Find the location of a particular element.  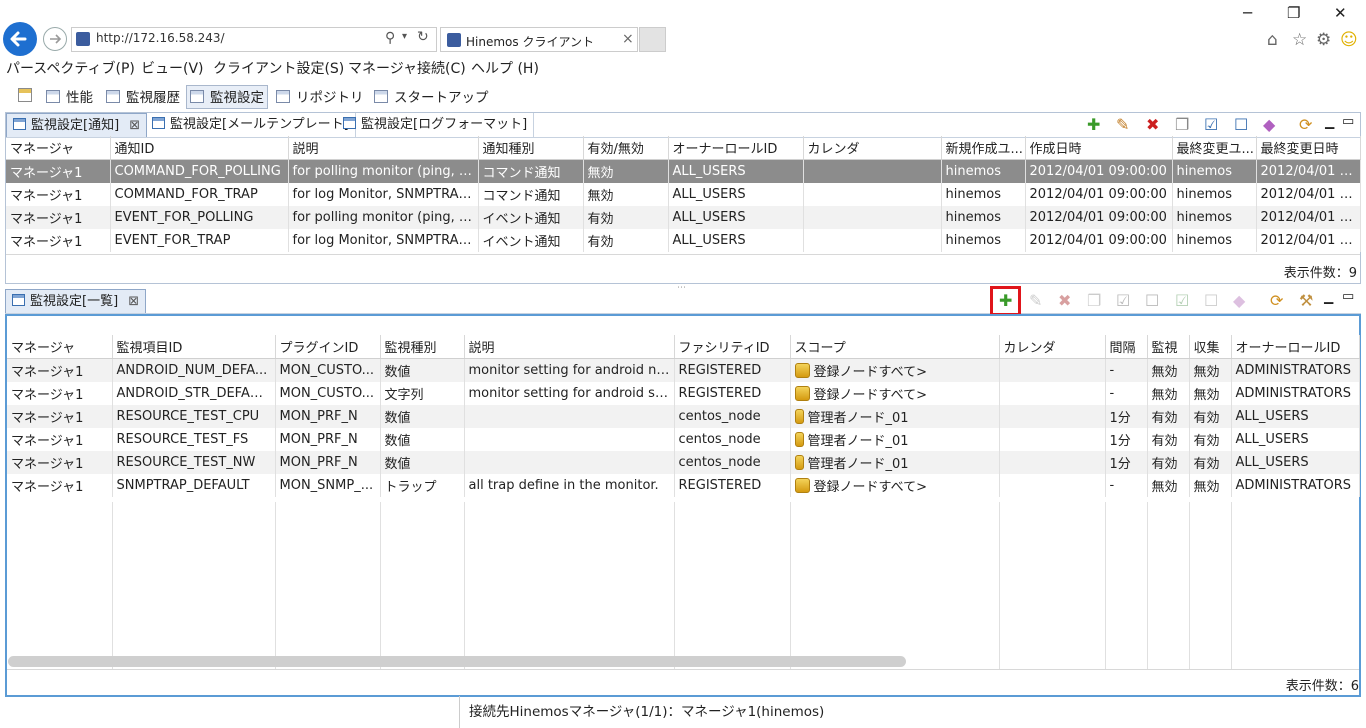

column-separator is located at coordinates (380, 586).